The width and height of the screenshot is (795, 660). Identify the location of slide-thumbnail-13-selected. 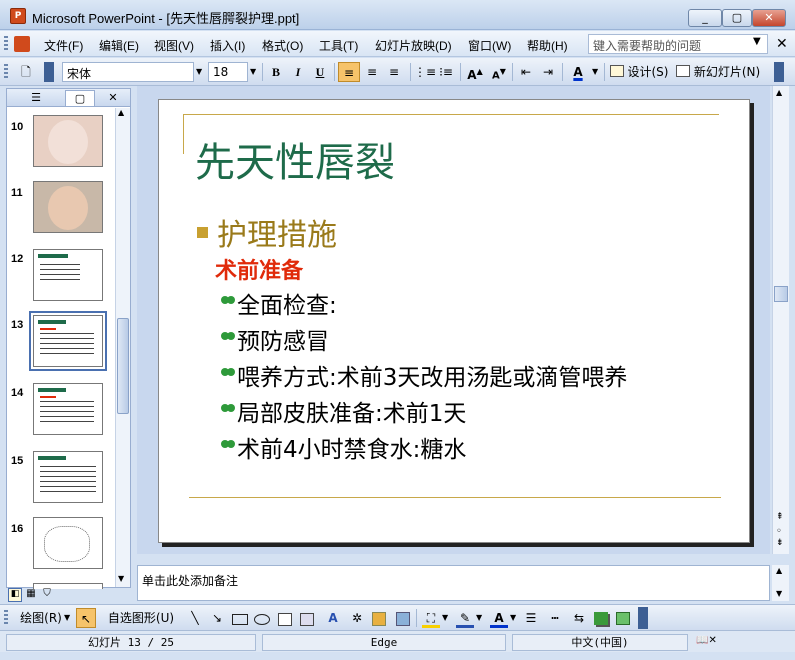
(68, 341).